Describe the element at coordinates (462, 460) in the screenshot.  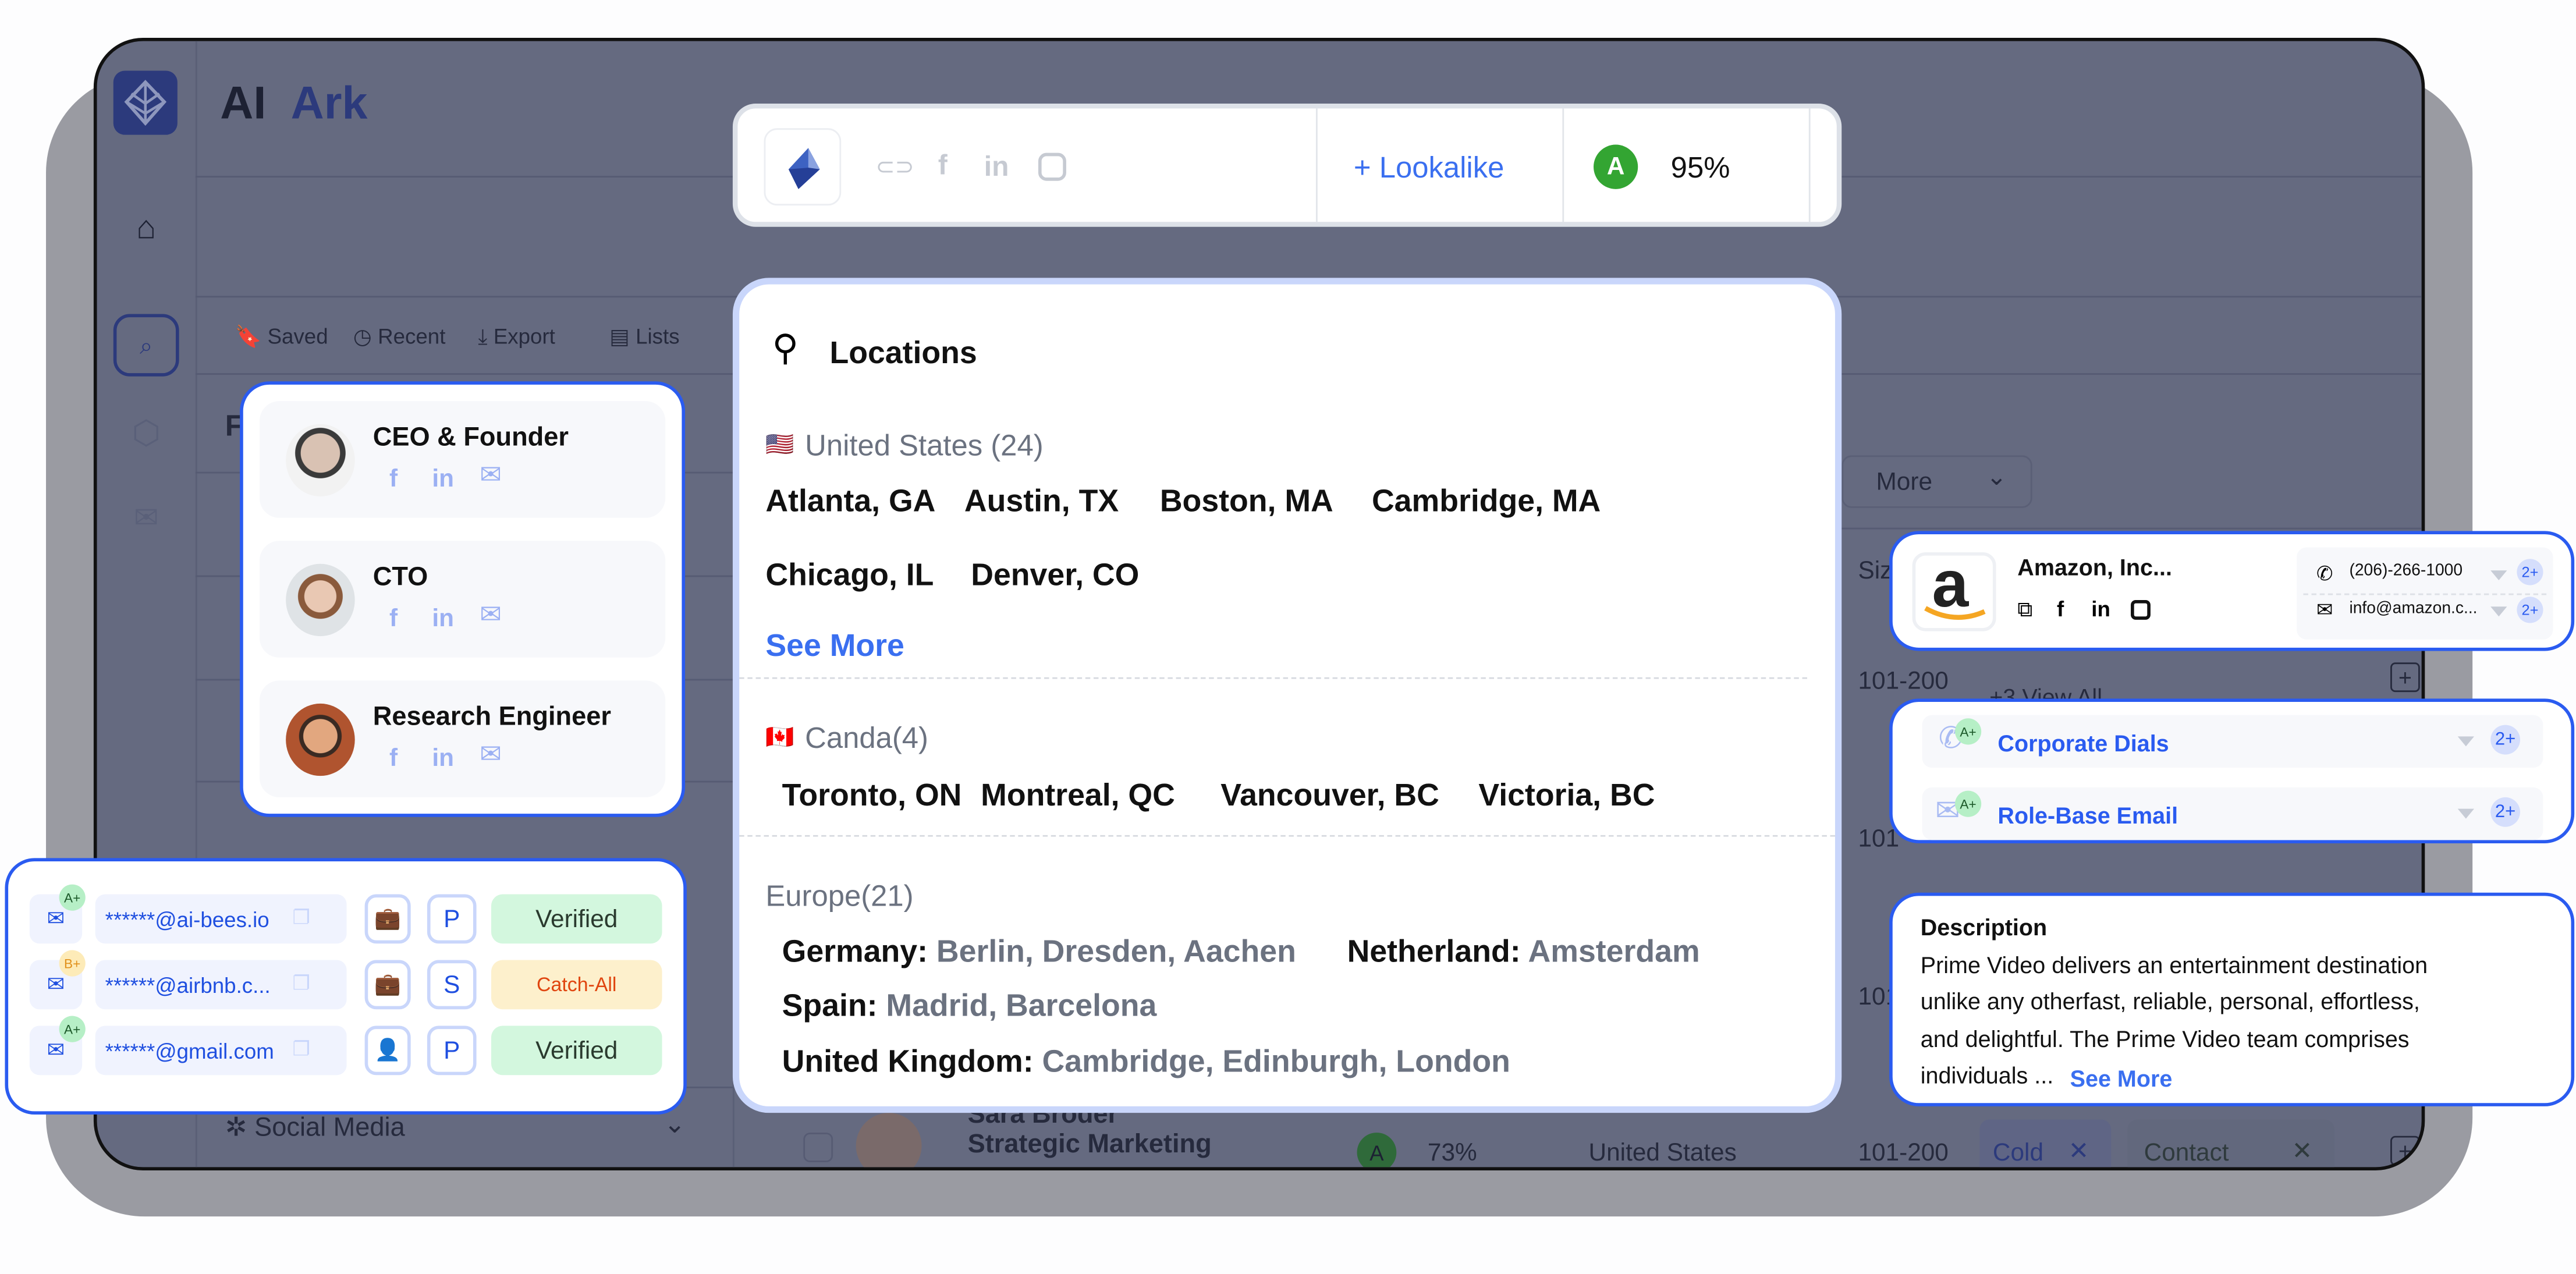
I see `person-item: CEO & Founder f in ✉` at that location.